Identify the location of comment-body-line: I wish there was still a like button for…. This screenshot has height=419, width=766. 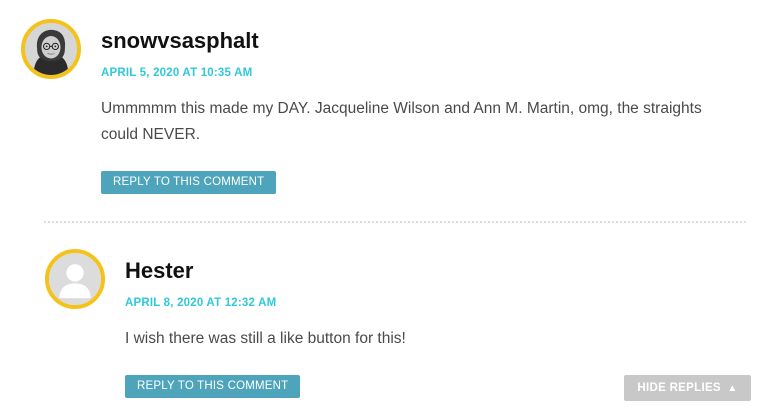
(265, 338).